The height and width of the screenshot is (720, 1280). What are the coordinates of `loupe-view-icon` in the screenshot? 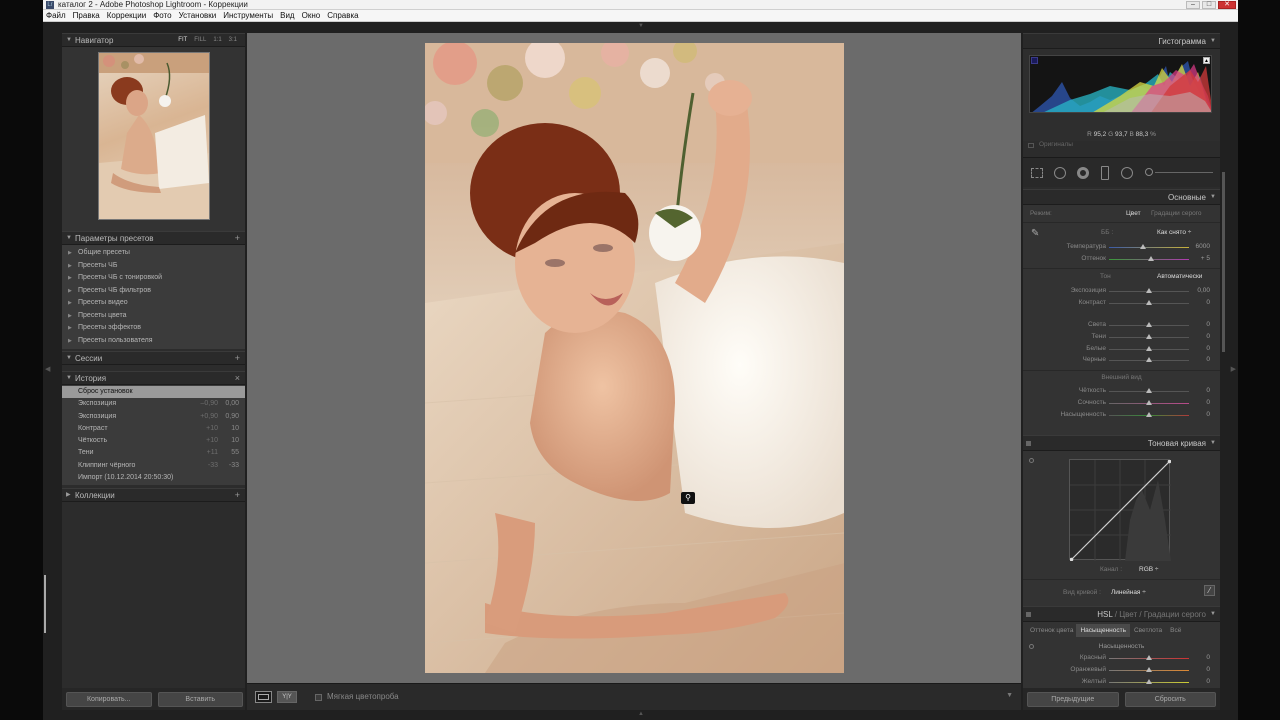 It's located at (263, 697).